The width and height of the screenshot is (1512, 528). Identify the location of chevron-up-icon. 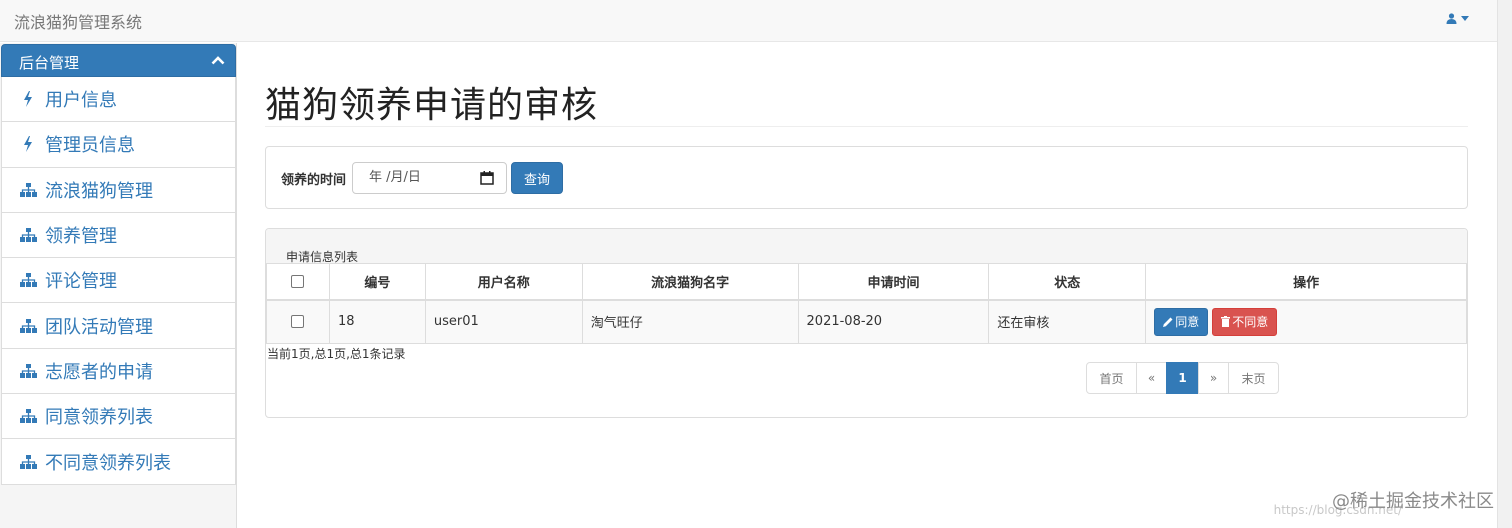
(218, 60).